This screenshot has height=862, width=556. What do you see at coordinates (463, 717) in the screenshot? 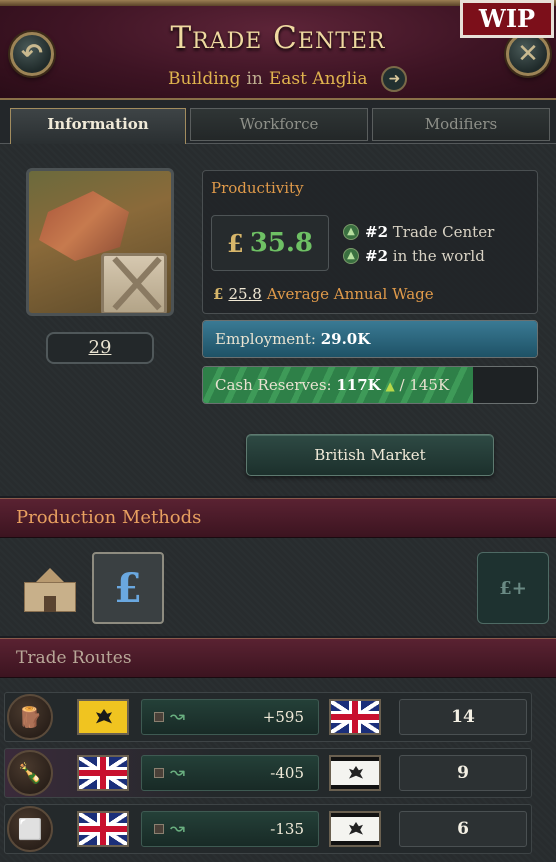
I see `route-level: 14` at bounding box center [463, 717].